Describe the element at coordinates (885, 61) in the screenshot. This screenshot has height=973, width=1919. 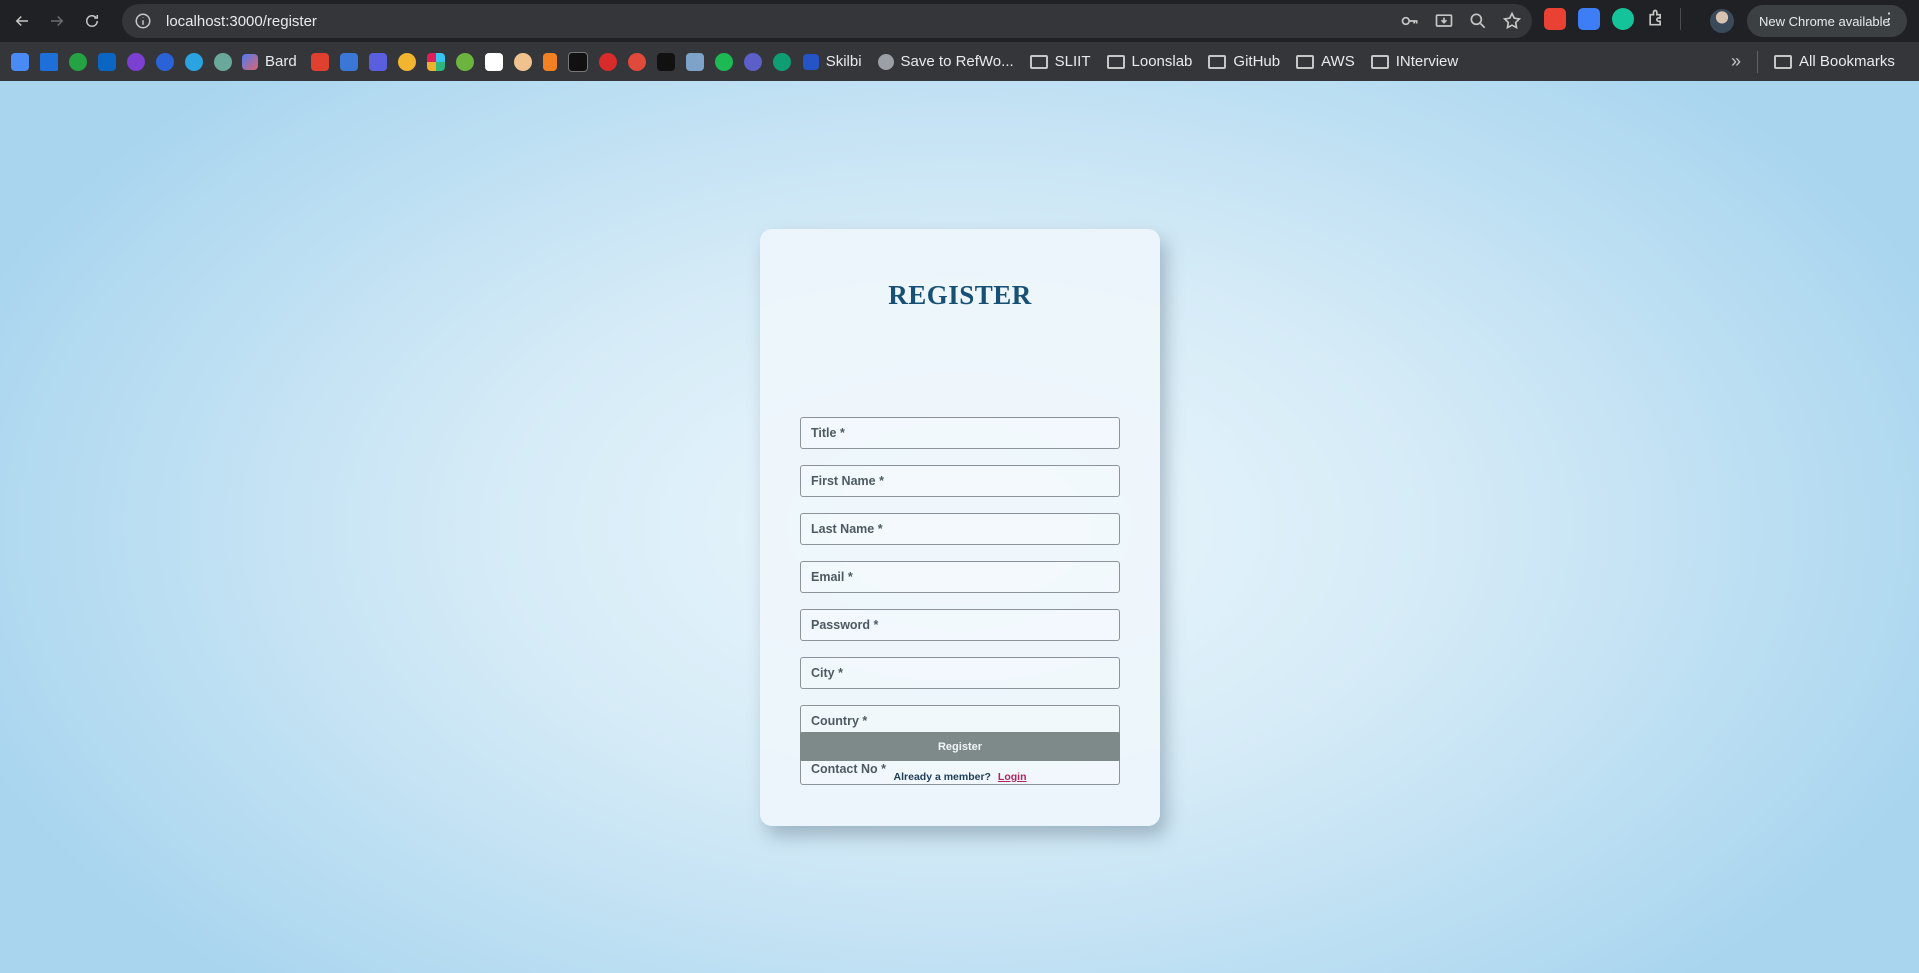
I see `globe-icon` at that location.